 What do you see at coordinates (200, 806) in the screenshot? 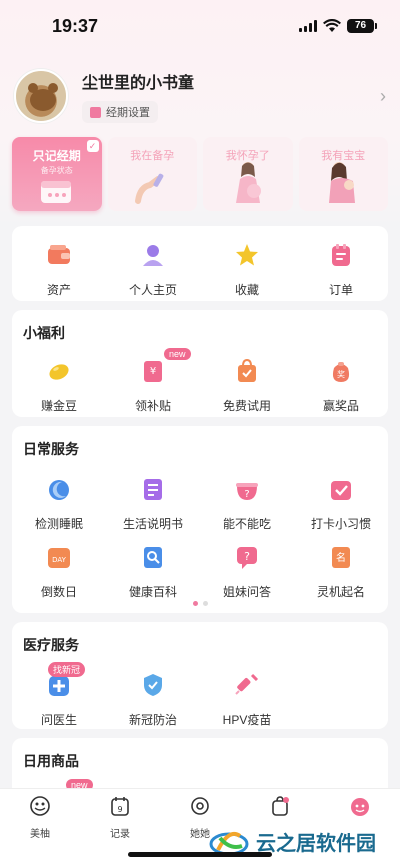
I see `community-icon` at bounding box center [200, 806].